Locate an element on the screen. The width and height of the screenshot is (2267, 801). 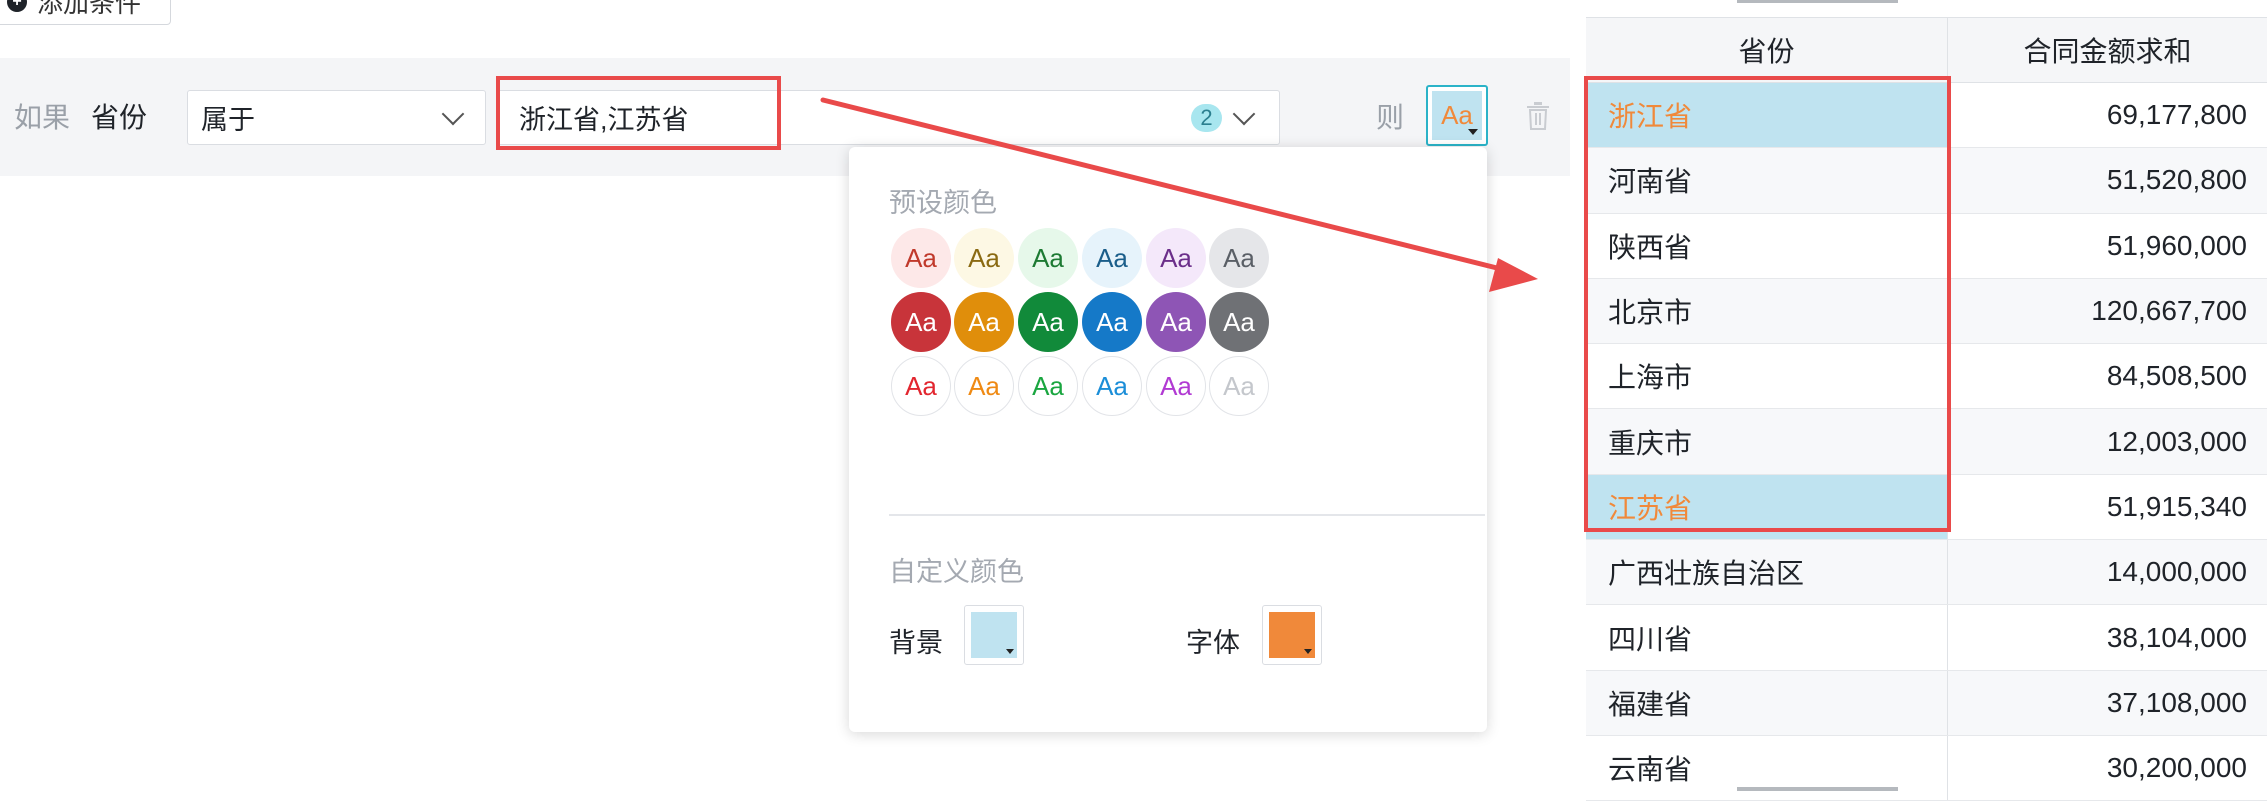
background-color-picker is located at coordinates (994, 635).